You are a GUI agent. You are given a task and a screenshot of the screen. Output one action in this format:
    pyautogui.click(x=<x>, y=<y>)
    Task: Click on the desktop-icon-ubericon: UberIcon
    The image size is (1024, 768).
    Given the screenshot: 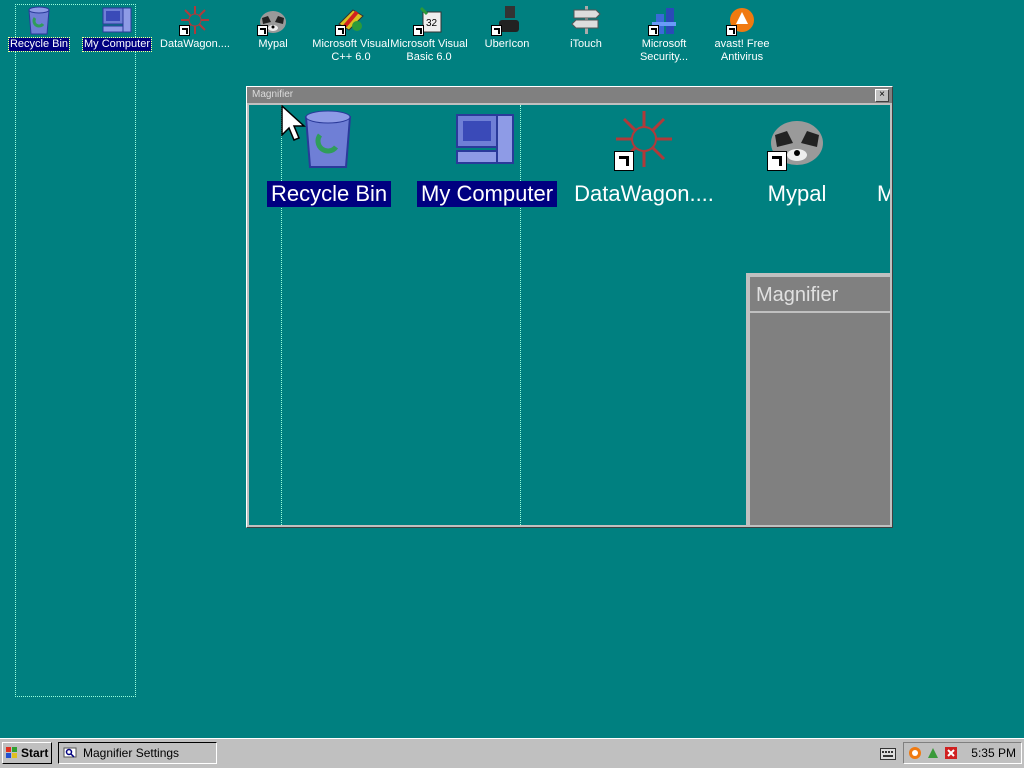 What is the action you would take?
    pyautogui.click(x=507, y=26)
    